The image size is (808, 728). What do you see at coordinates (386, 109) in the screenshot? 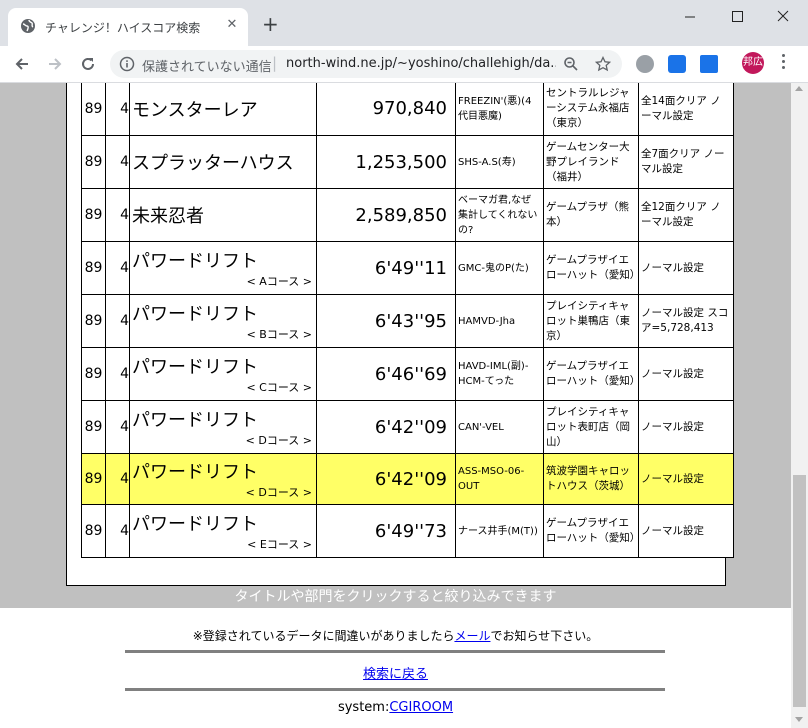
I see `score-cell: 970,840` at bounding box center [386, 109].